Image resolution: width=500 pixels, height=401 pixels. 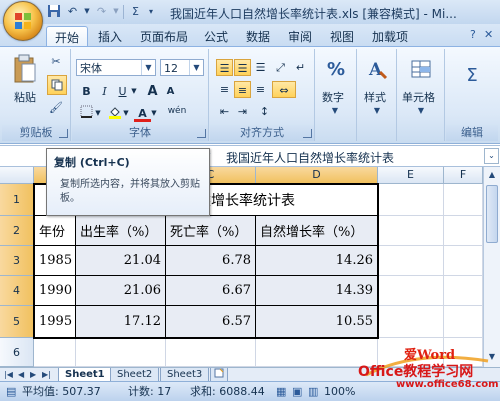 What do you see at coordinates (284, 89) in the screenshot?
I see `merge-center-icon: ⇔` at bounding box center [284, 89].